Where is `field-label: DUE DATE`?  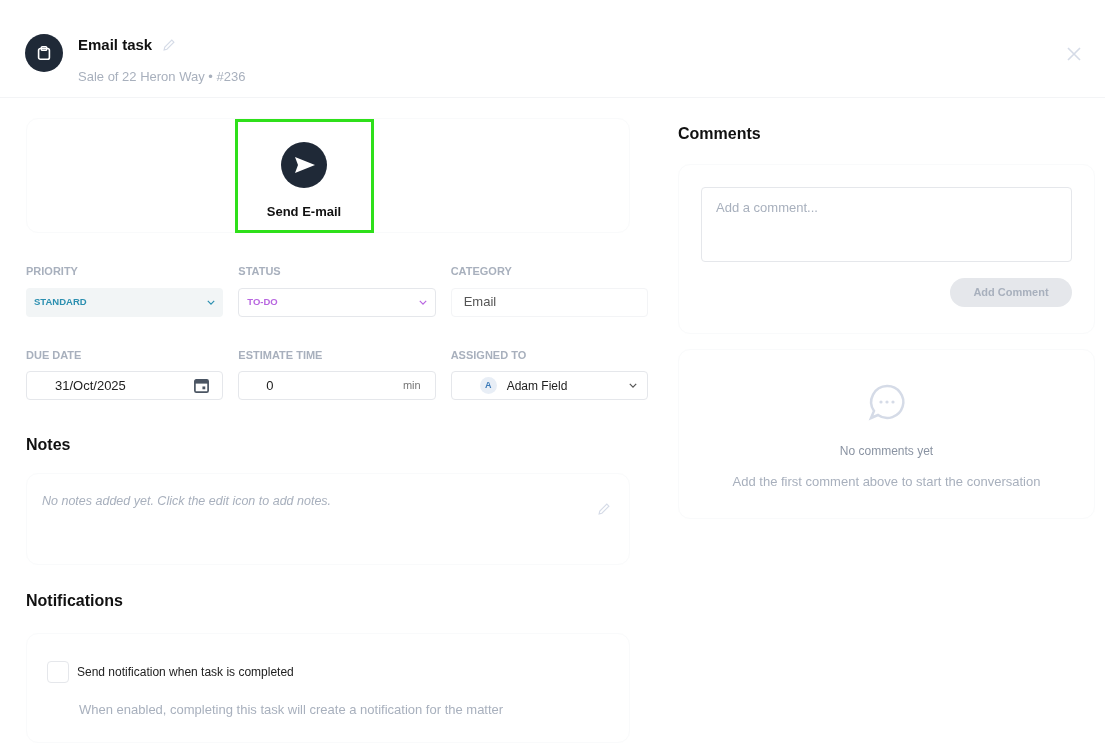 field-label: DUE DATE is located at coordinates (54, 355).